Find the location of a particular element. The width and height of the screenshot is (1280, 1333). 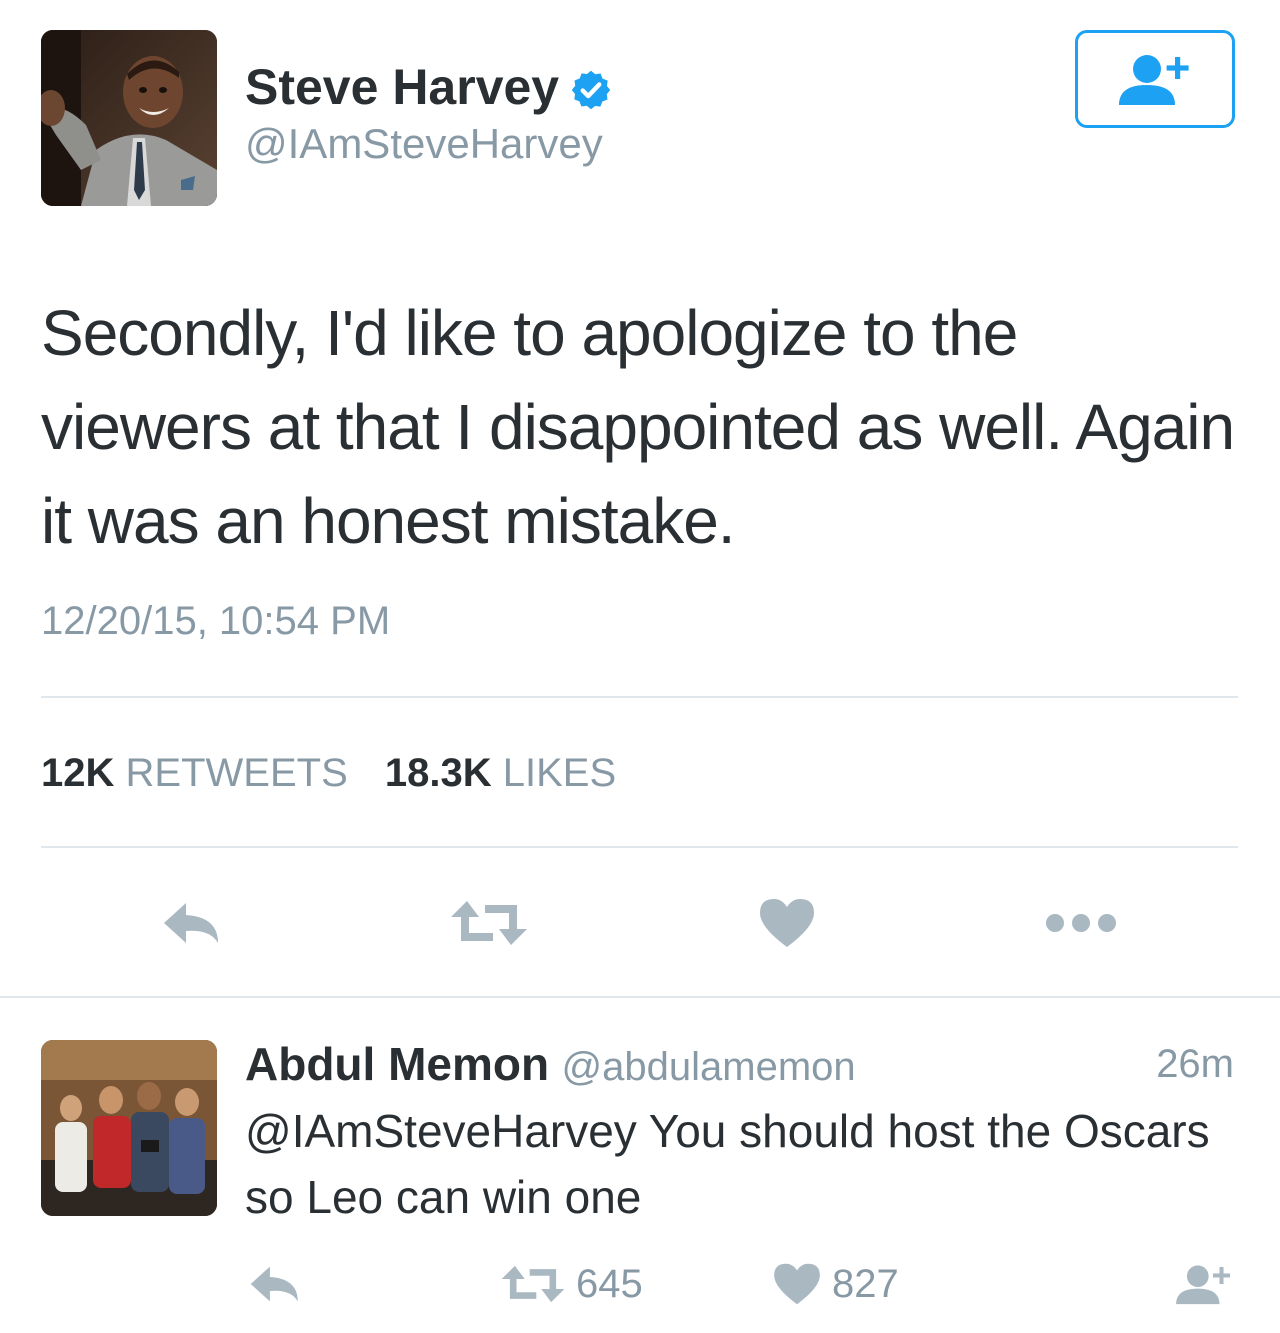

tweet-stats: 12K RETWEETS 18.3K LIKES is located at coordinates (341, 773).